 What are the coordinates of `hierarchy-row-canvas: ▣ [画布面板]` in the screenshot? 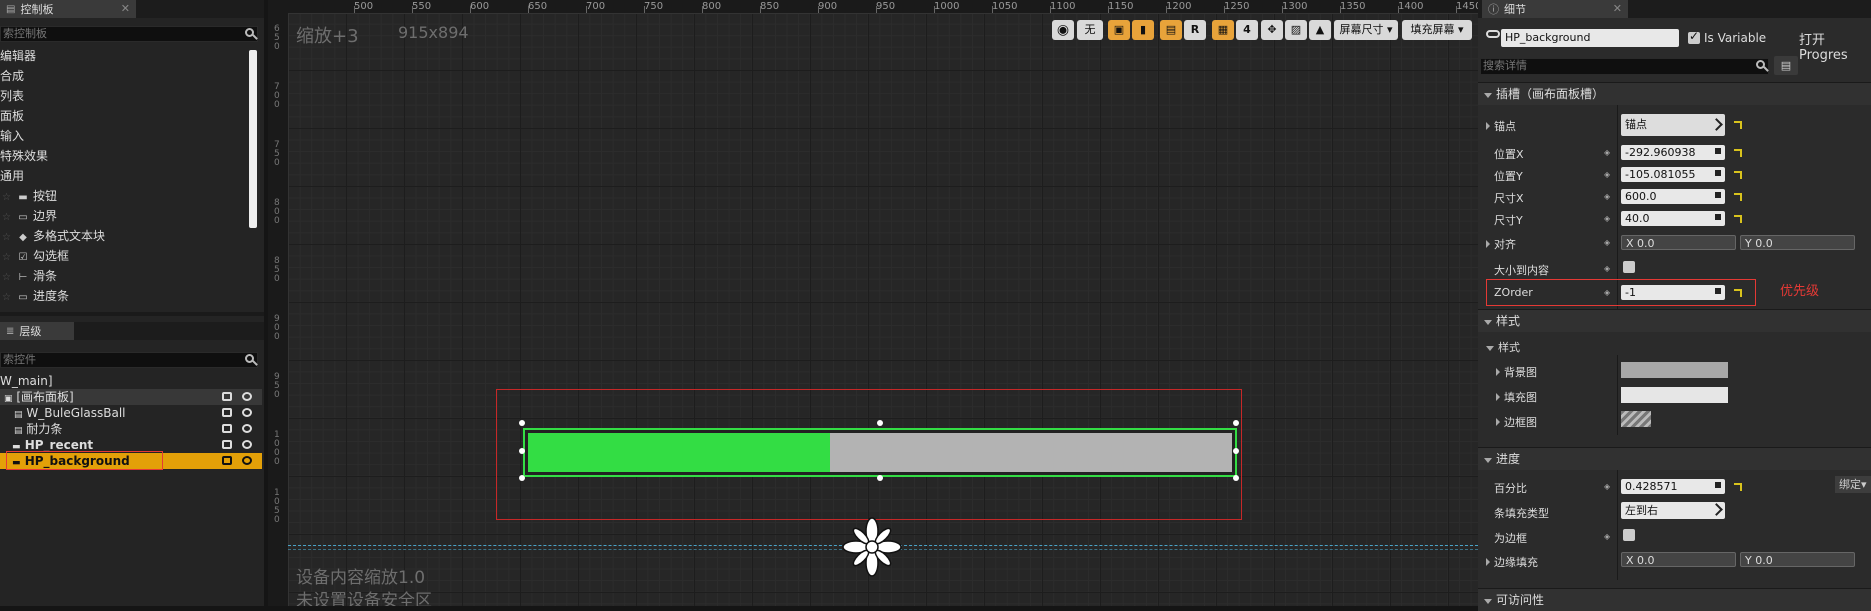 It's located at (131, 397).